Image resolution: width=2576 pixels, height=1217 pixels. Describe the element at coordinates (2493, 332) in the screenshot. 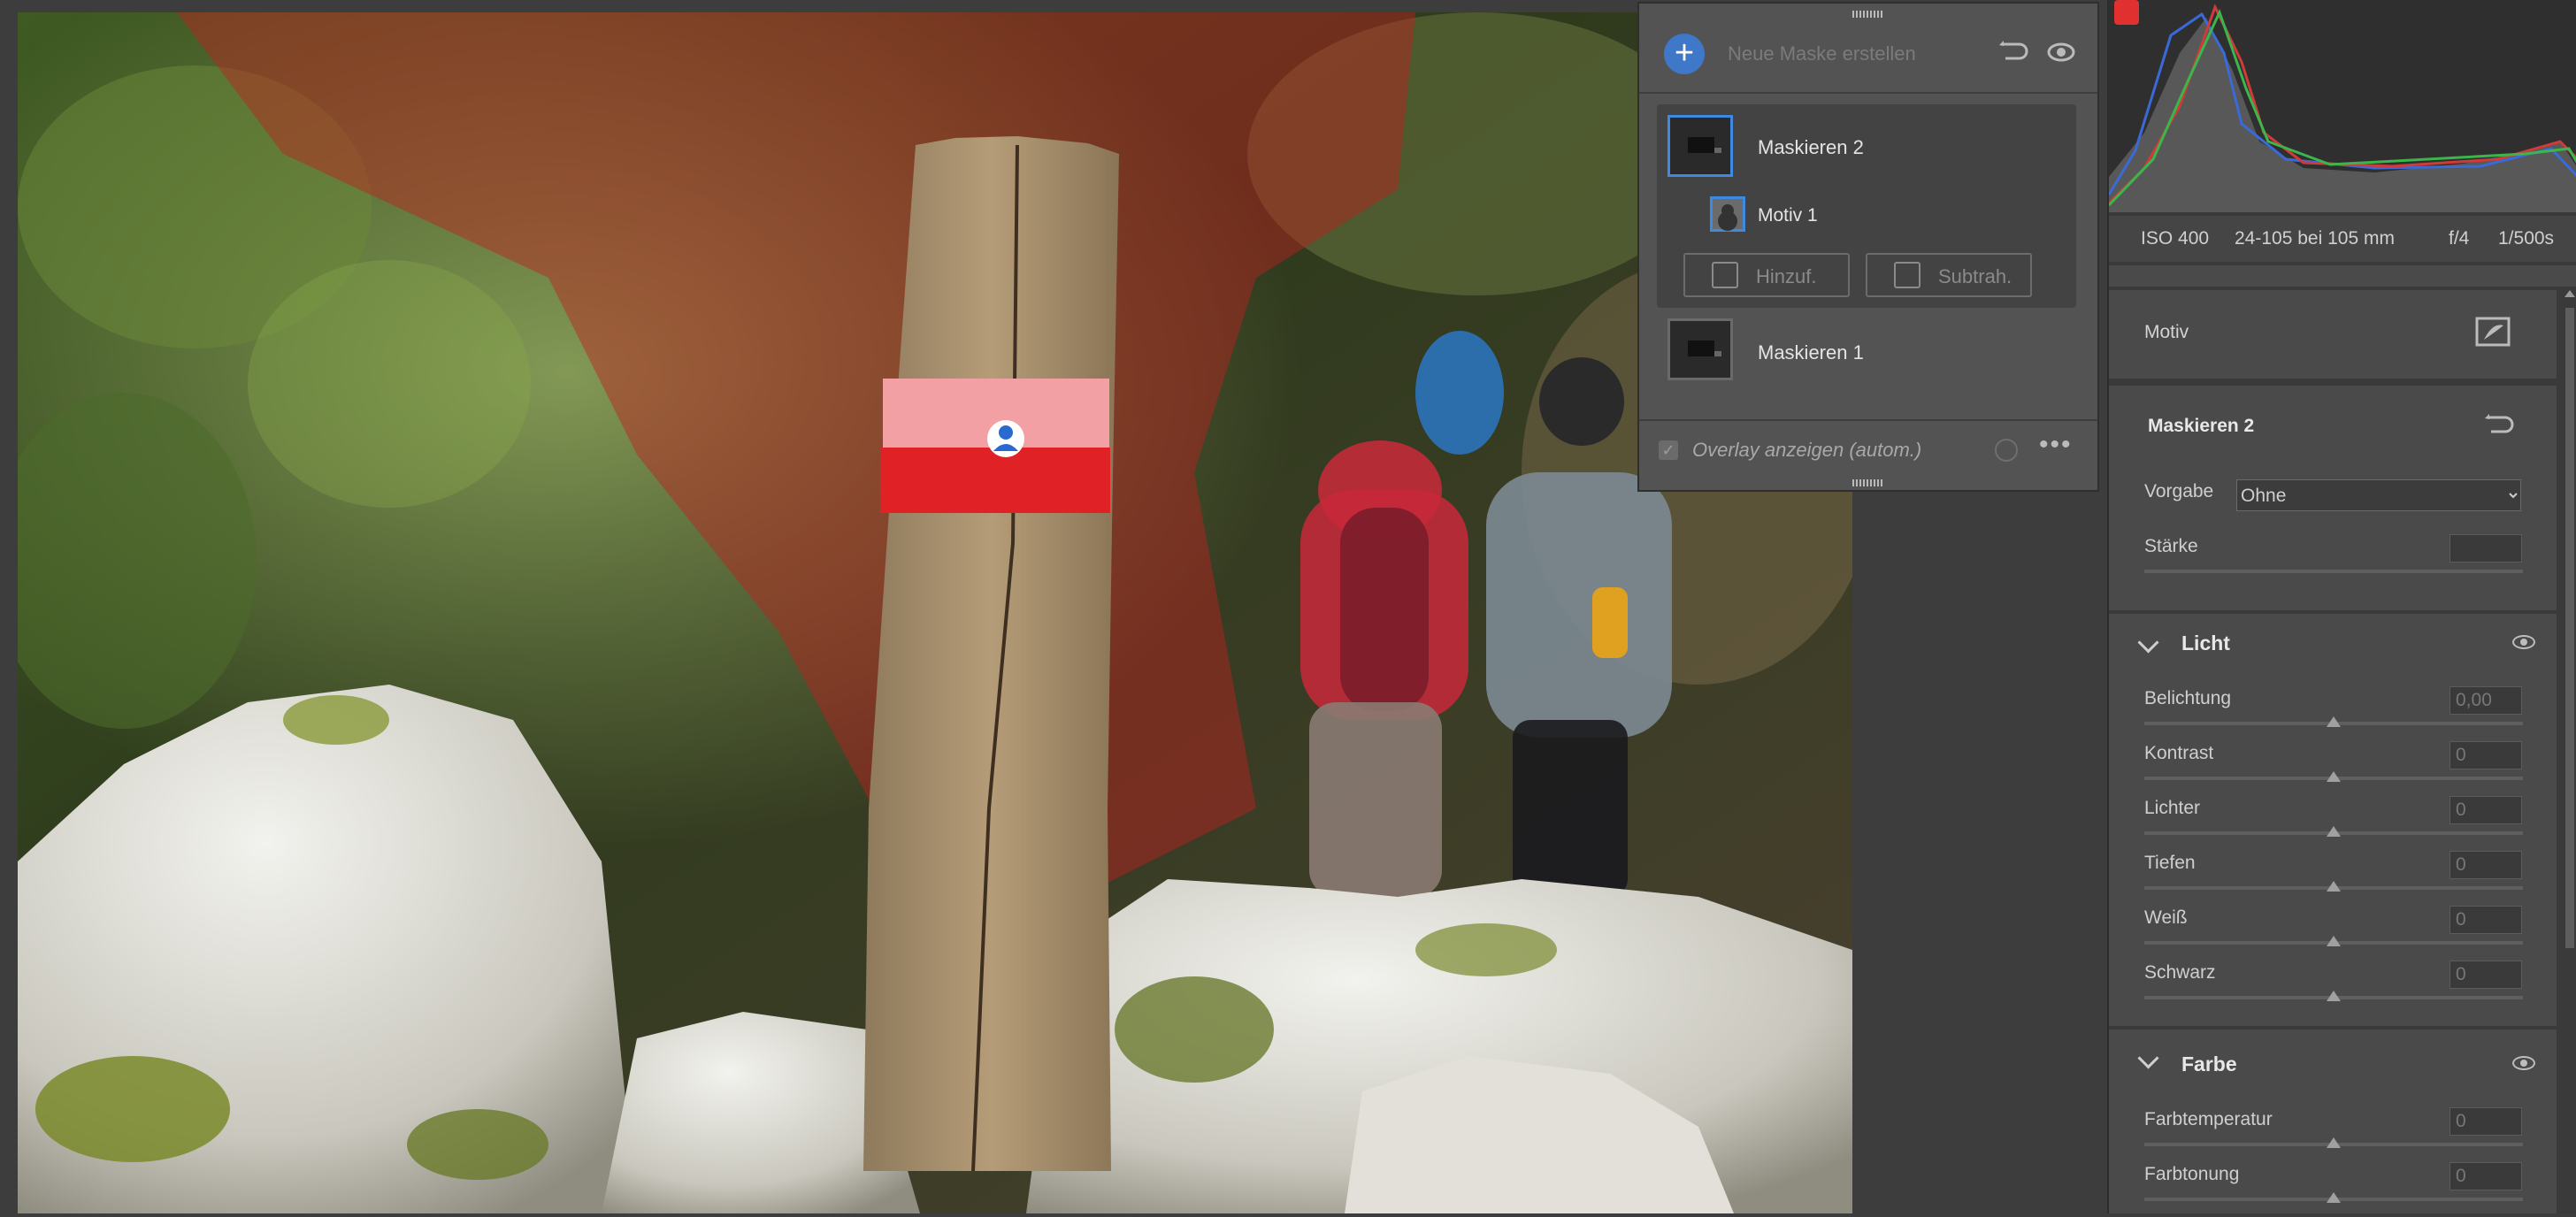

I see `subject-mask-icon` at that location.